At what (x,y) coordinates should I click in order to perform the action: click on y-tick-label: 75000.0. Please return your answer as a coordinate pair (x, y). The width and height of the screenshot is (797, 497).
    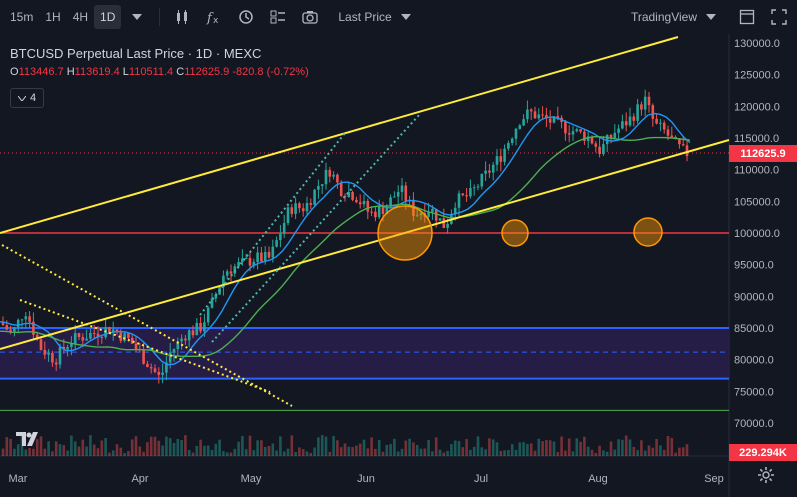
    Looking at the image, I should click on (754, 392).